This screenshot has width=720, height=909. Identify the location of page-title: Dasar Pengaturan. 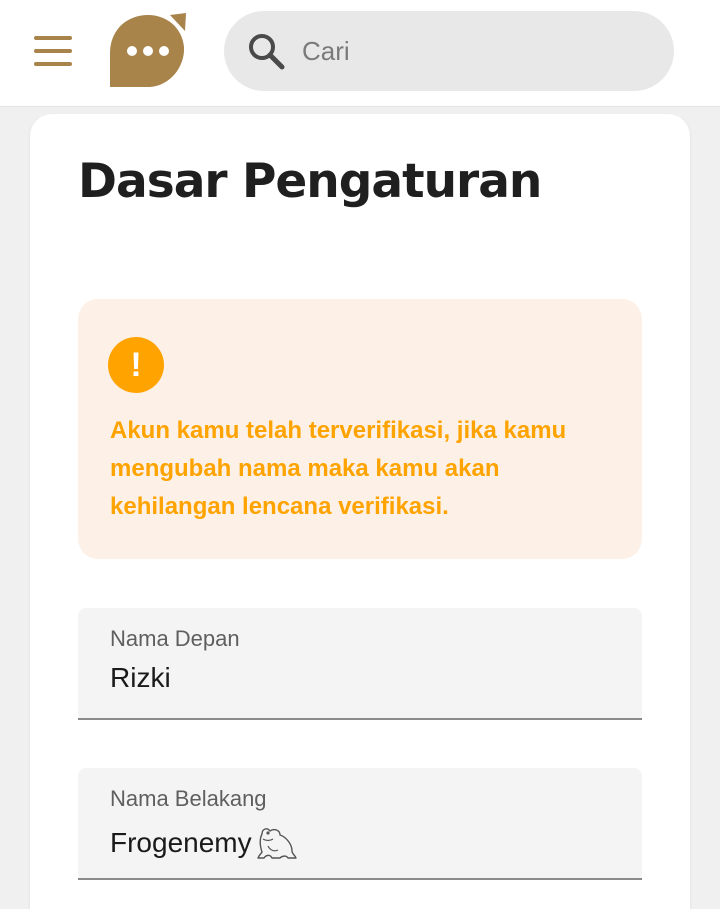
(310, 181).